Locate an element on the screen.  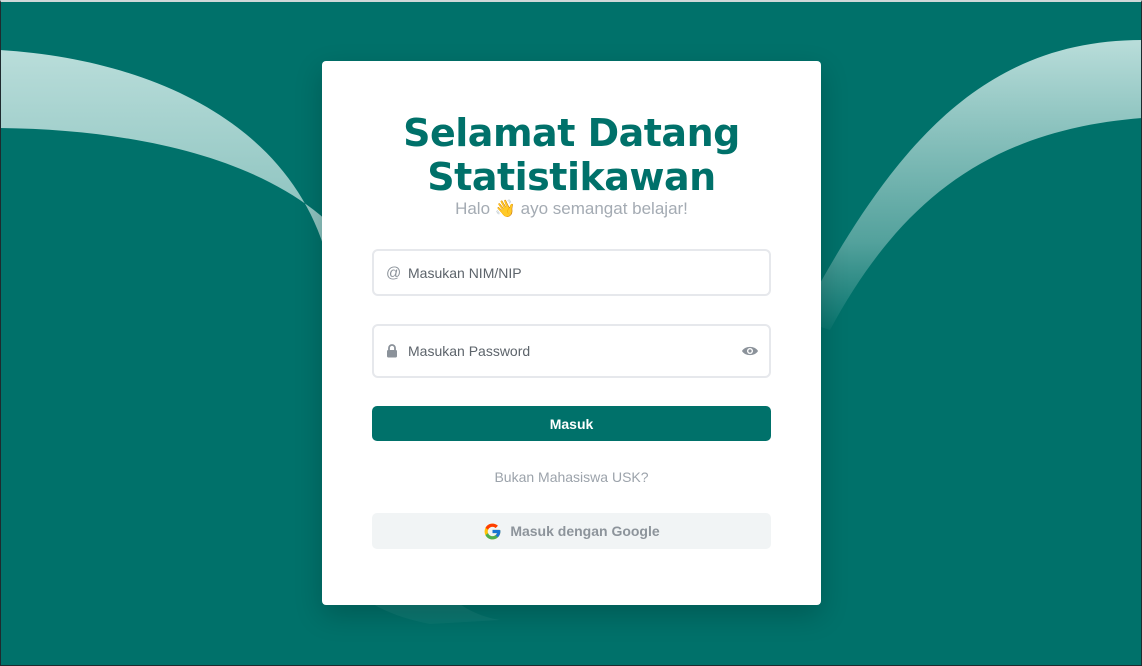
google-login-button: Masuk dengan Google is located at coordinates (571, 531).